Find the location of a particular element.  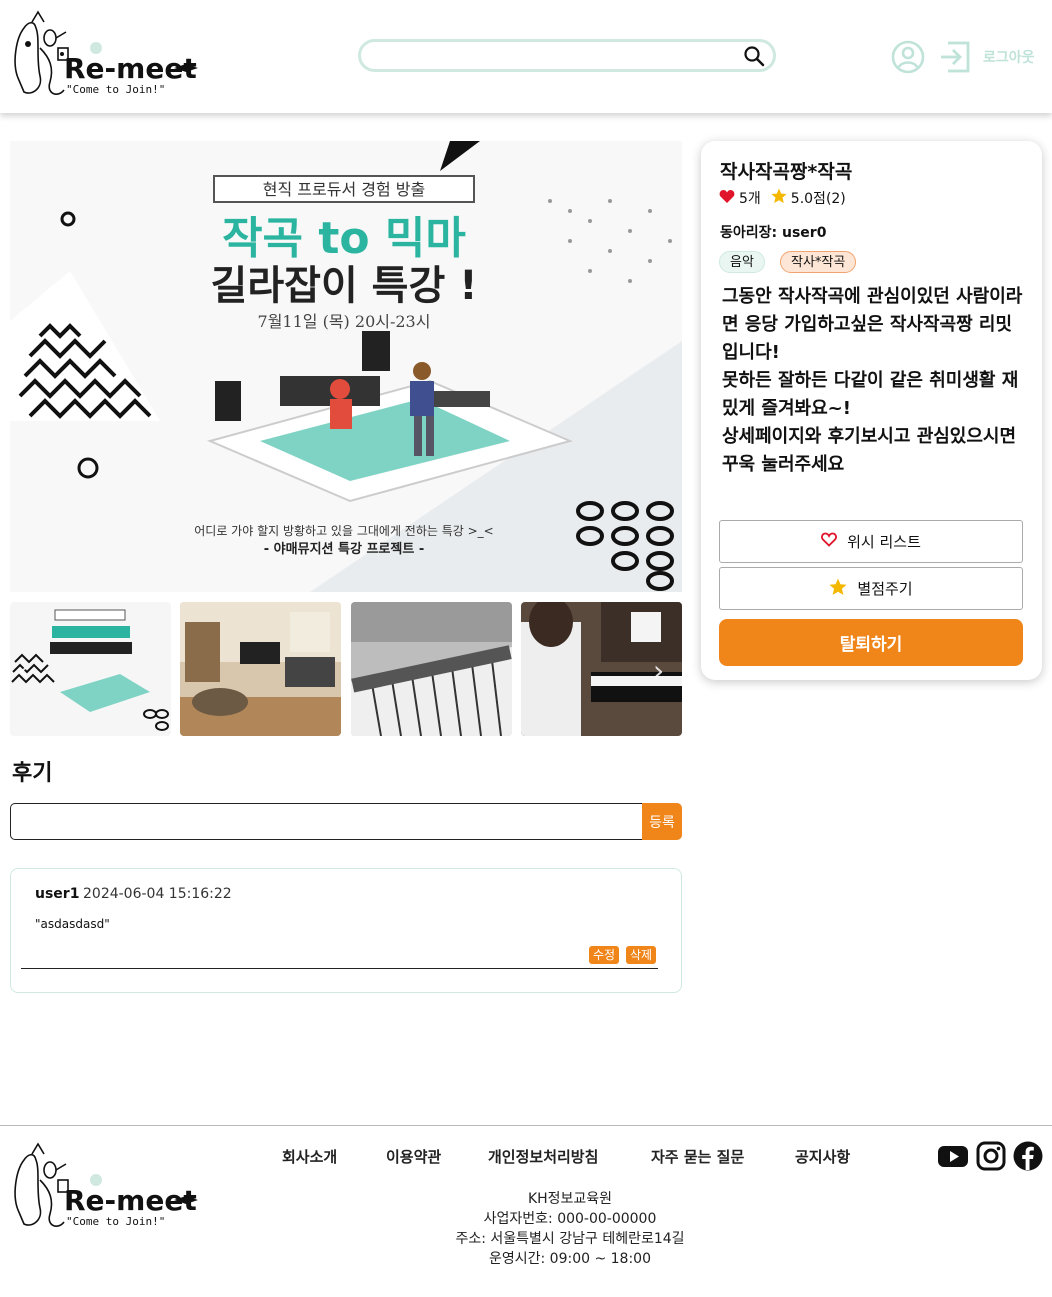

footer-business-no: 사업자번호: 000-00-00000 is located at coordinates (570, 1219).